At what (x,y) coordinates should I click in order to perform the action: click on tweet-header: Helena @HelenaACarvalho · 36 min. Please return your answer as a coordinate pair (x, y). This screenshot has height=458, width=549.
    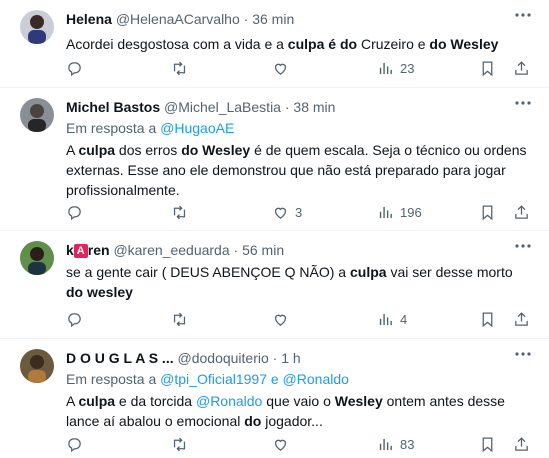
    Looking at the image, I should click on (299, 19).